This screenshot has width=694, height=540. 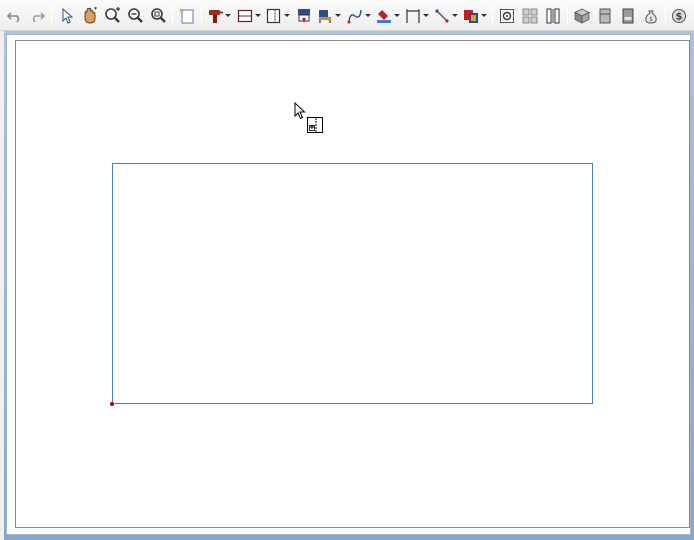 I want to click on place-cabinet-cursor-icon, so click(x=315, y=127).